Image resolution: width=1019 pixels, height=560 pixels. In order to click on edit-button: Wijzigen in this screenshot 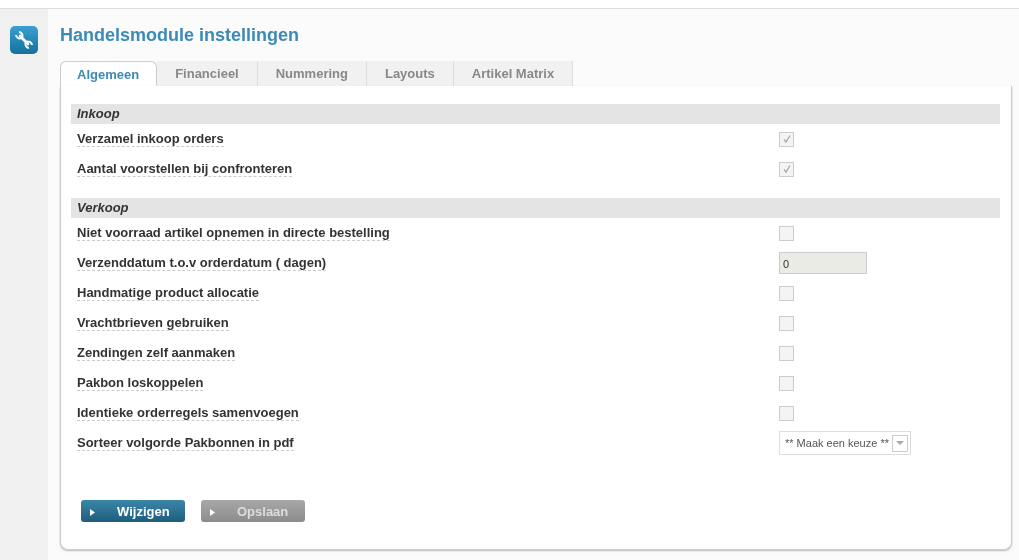, I will do `click(133, 511)`.